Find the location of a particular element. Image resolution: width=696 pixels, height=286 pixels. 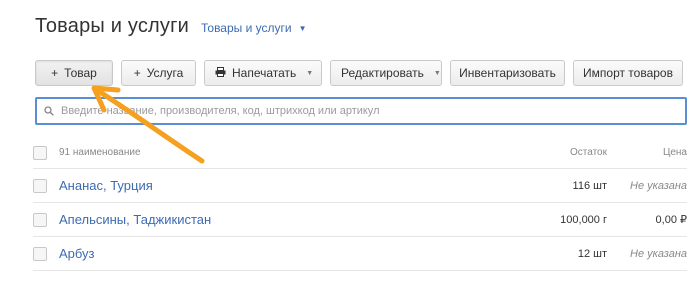

select-all-checkbox is located at coordinates (40, 152).